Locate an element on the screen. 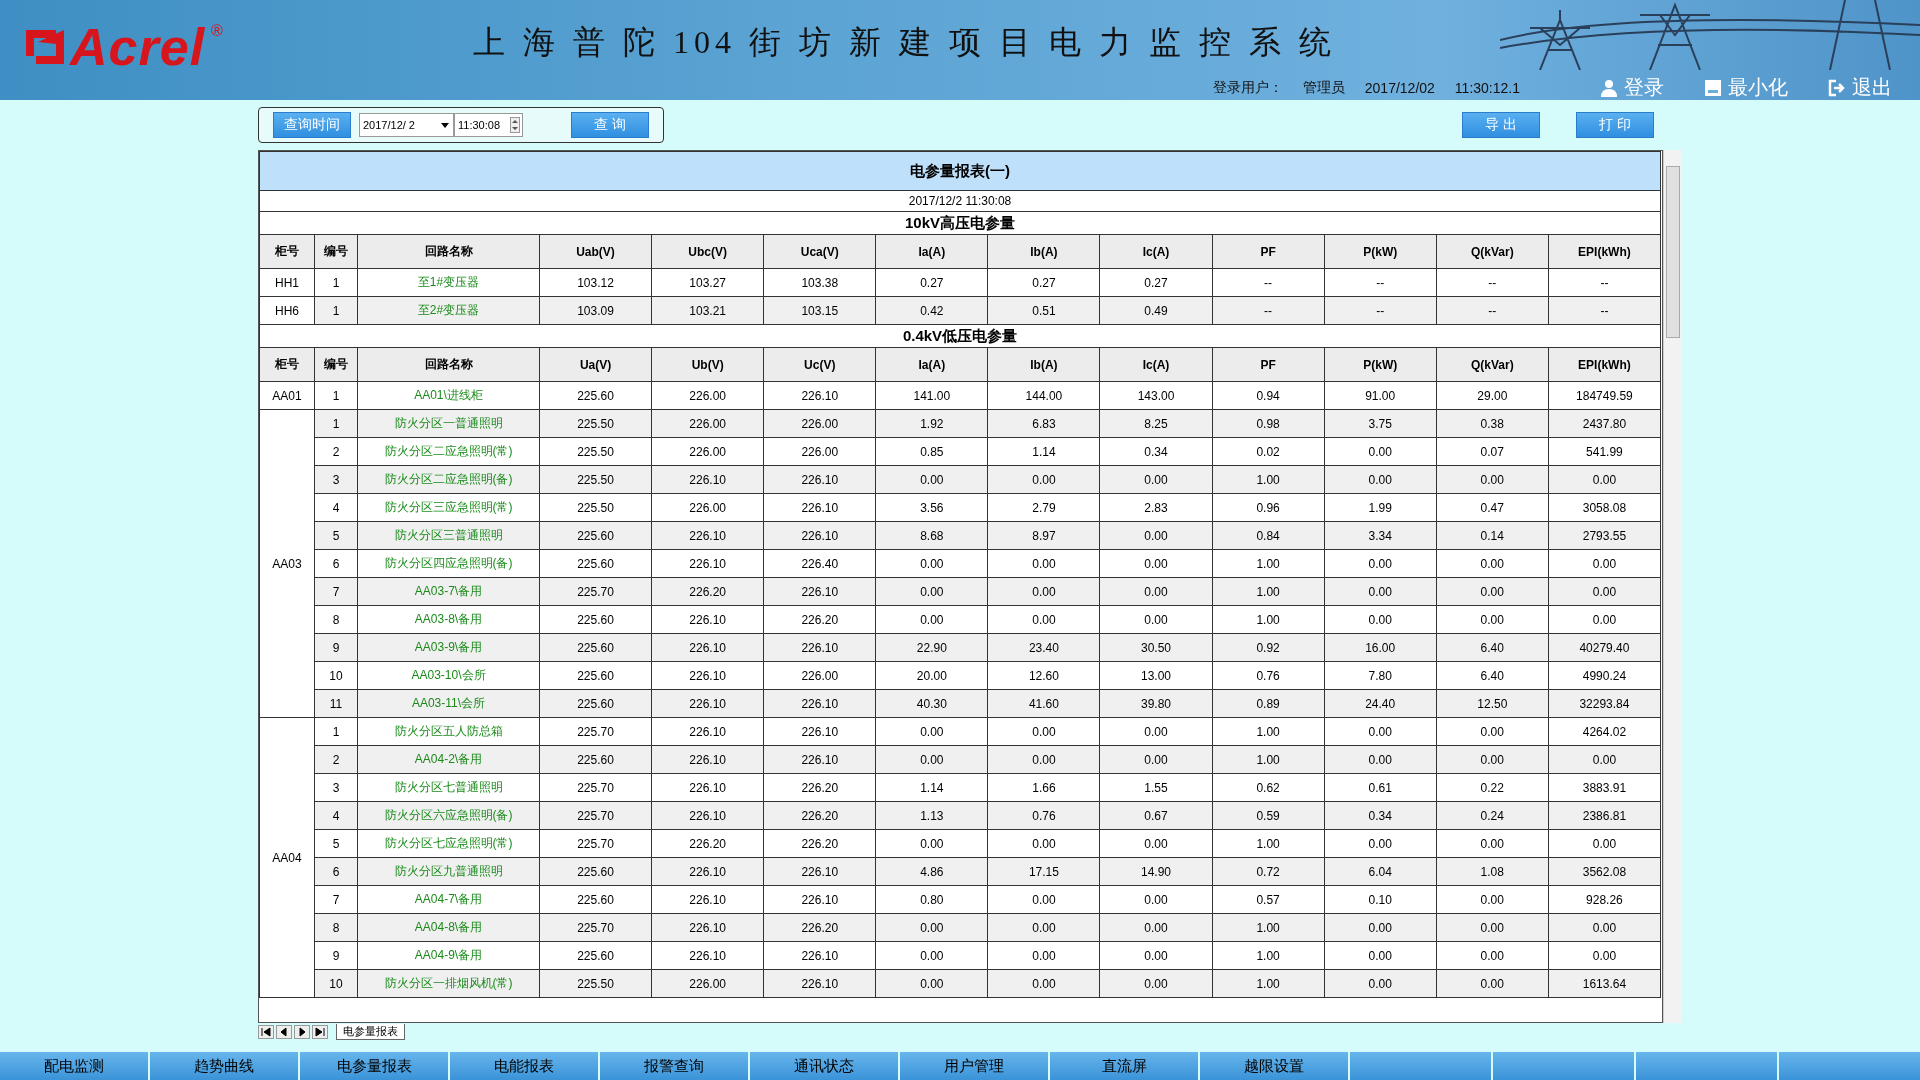 Image resolution: width=1920 pixels, height=1080 pixels. report-title: 电参量报表(一) is located at coordinates (960, 171).